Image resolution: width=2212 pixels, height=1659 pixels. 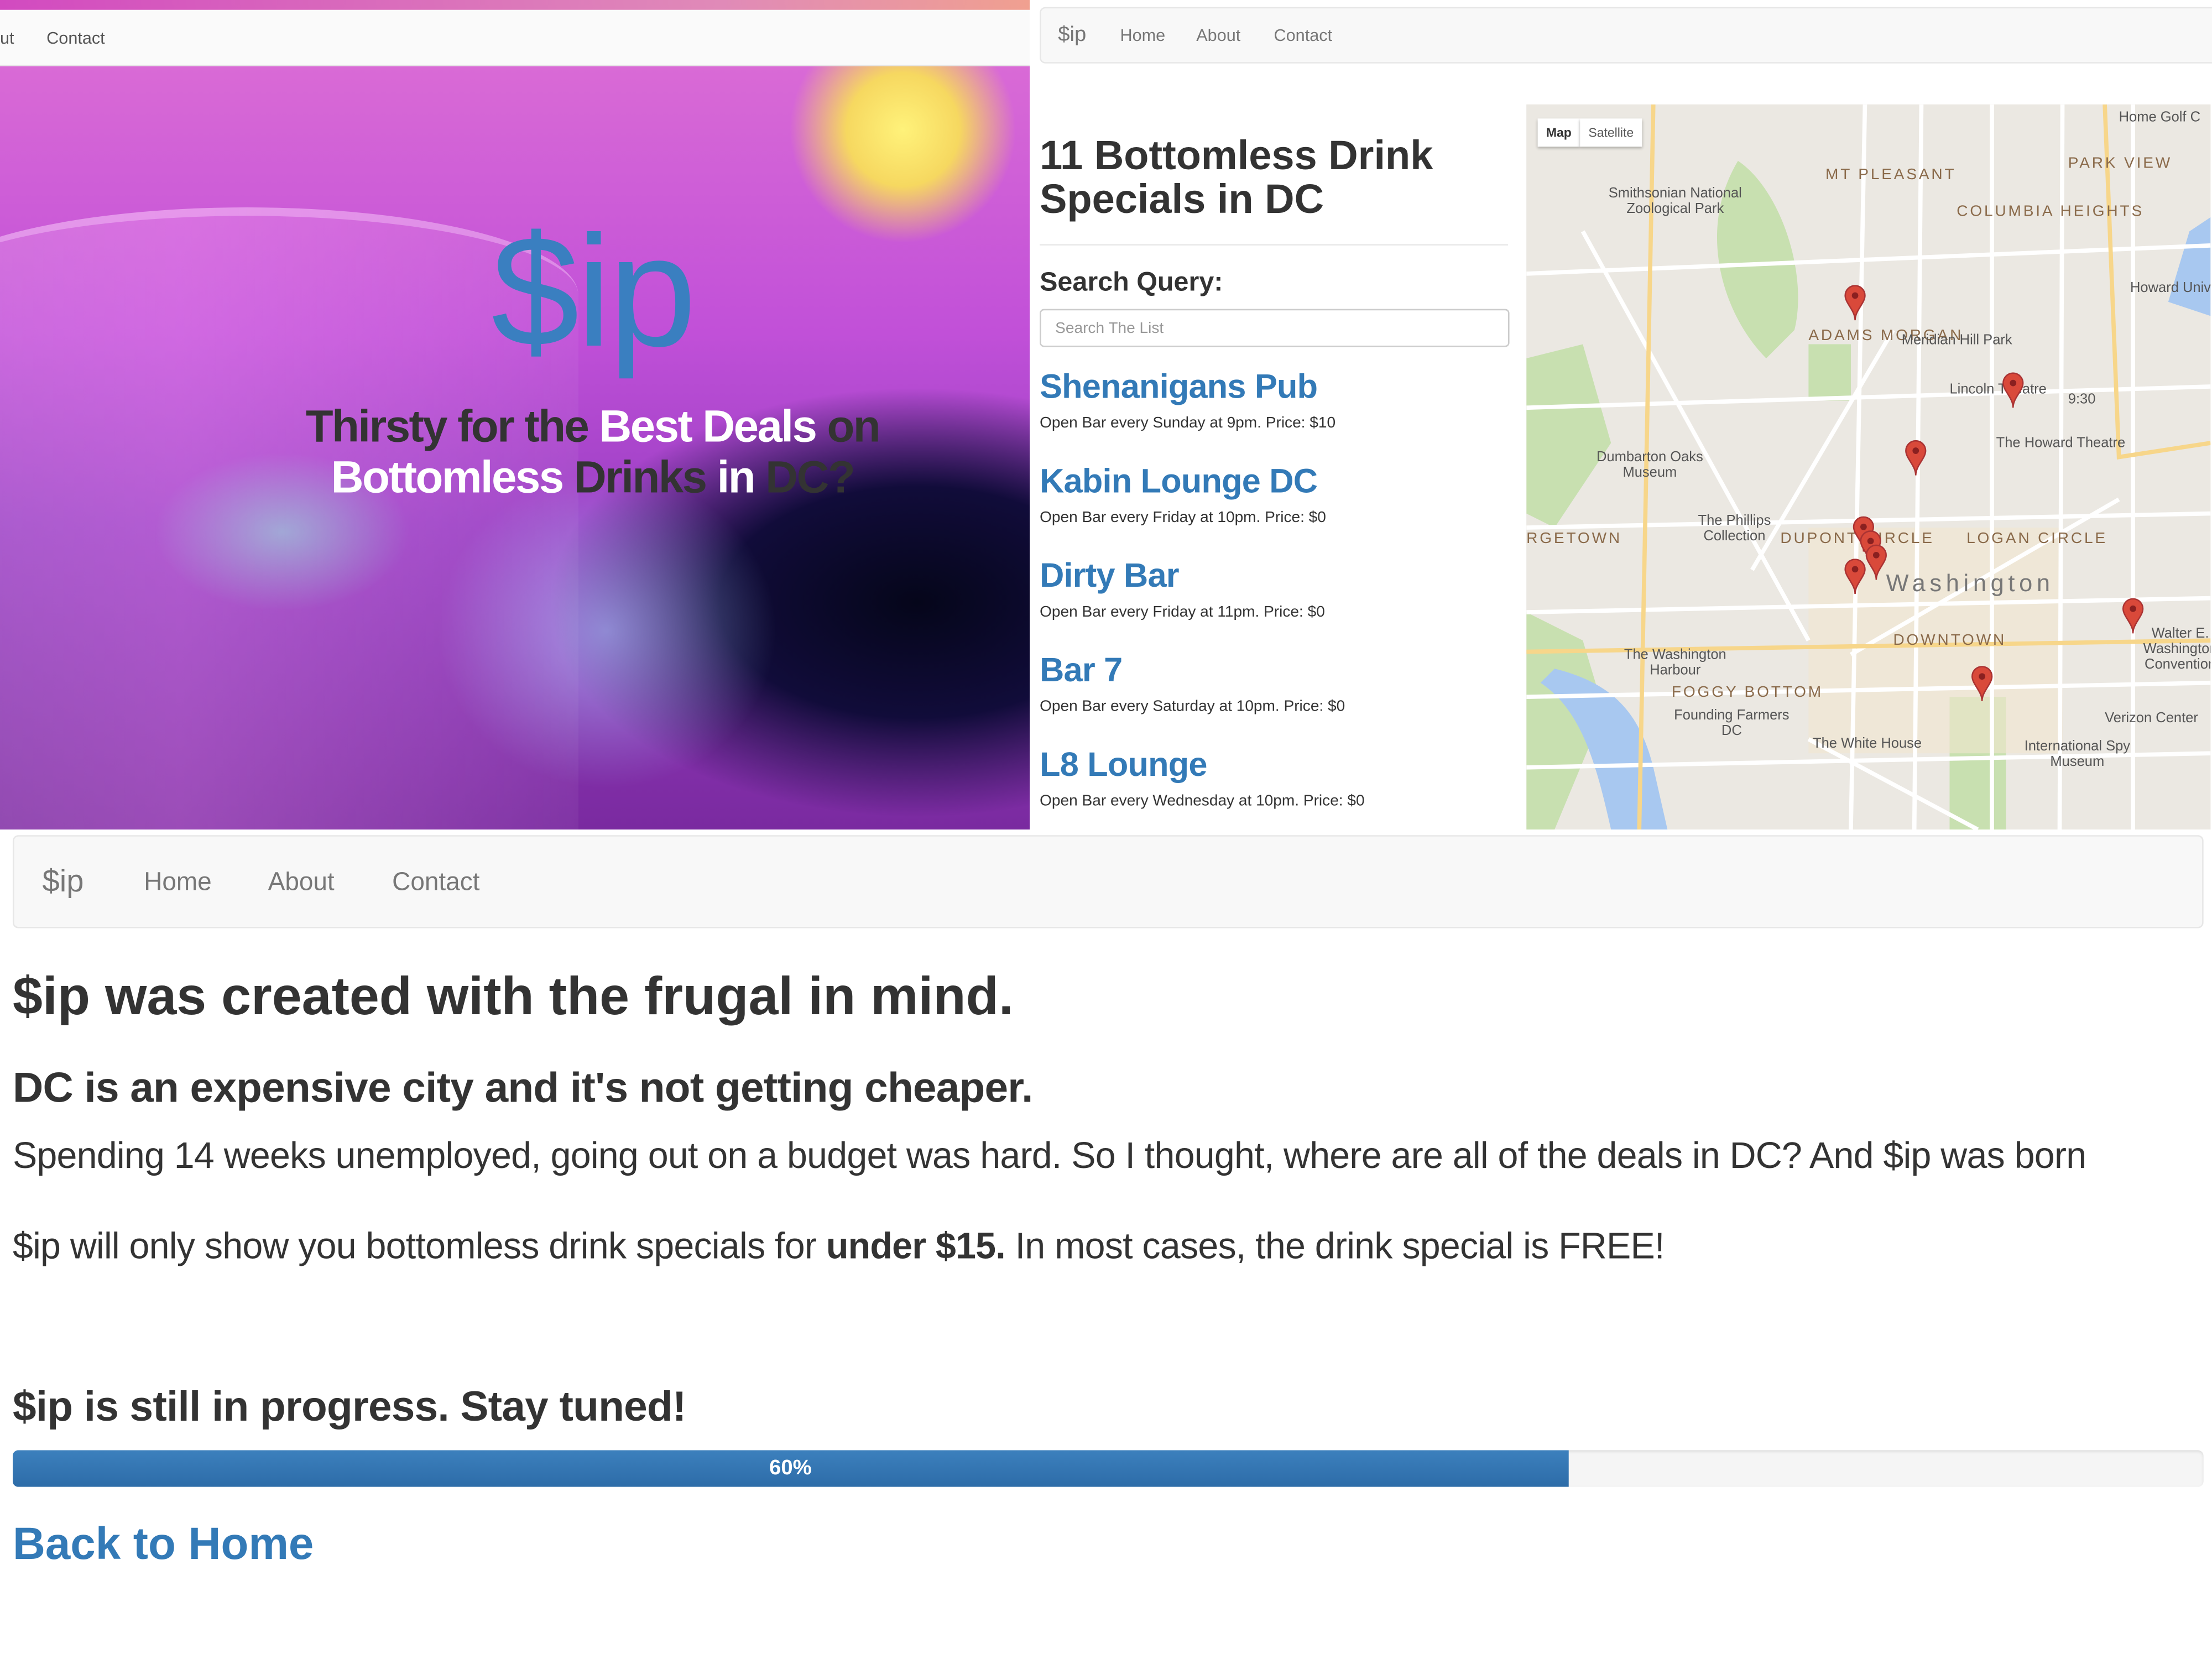 What do you see at coordinates (515, 38) in the screenshot?
I see `navbar: ut Contact` at bounding box center [515, 38].